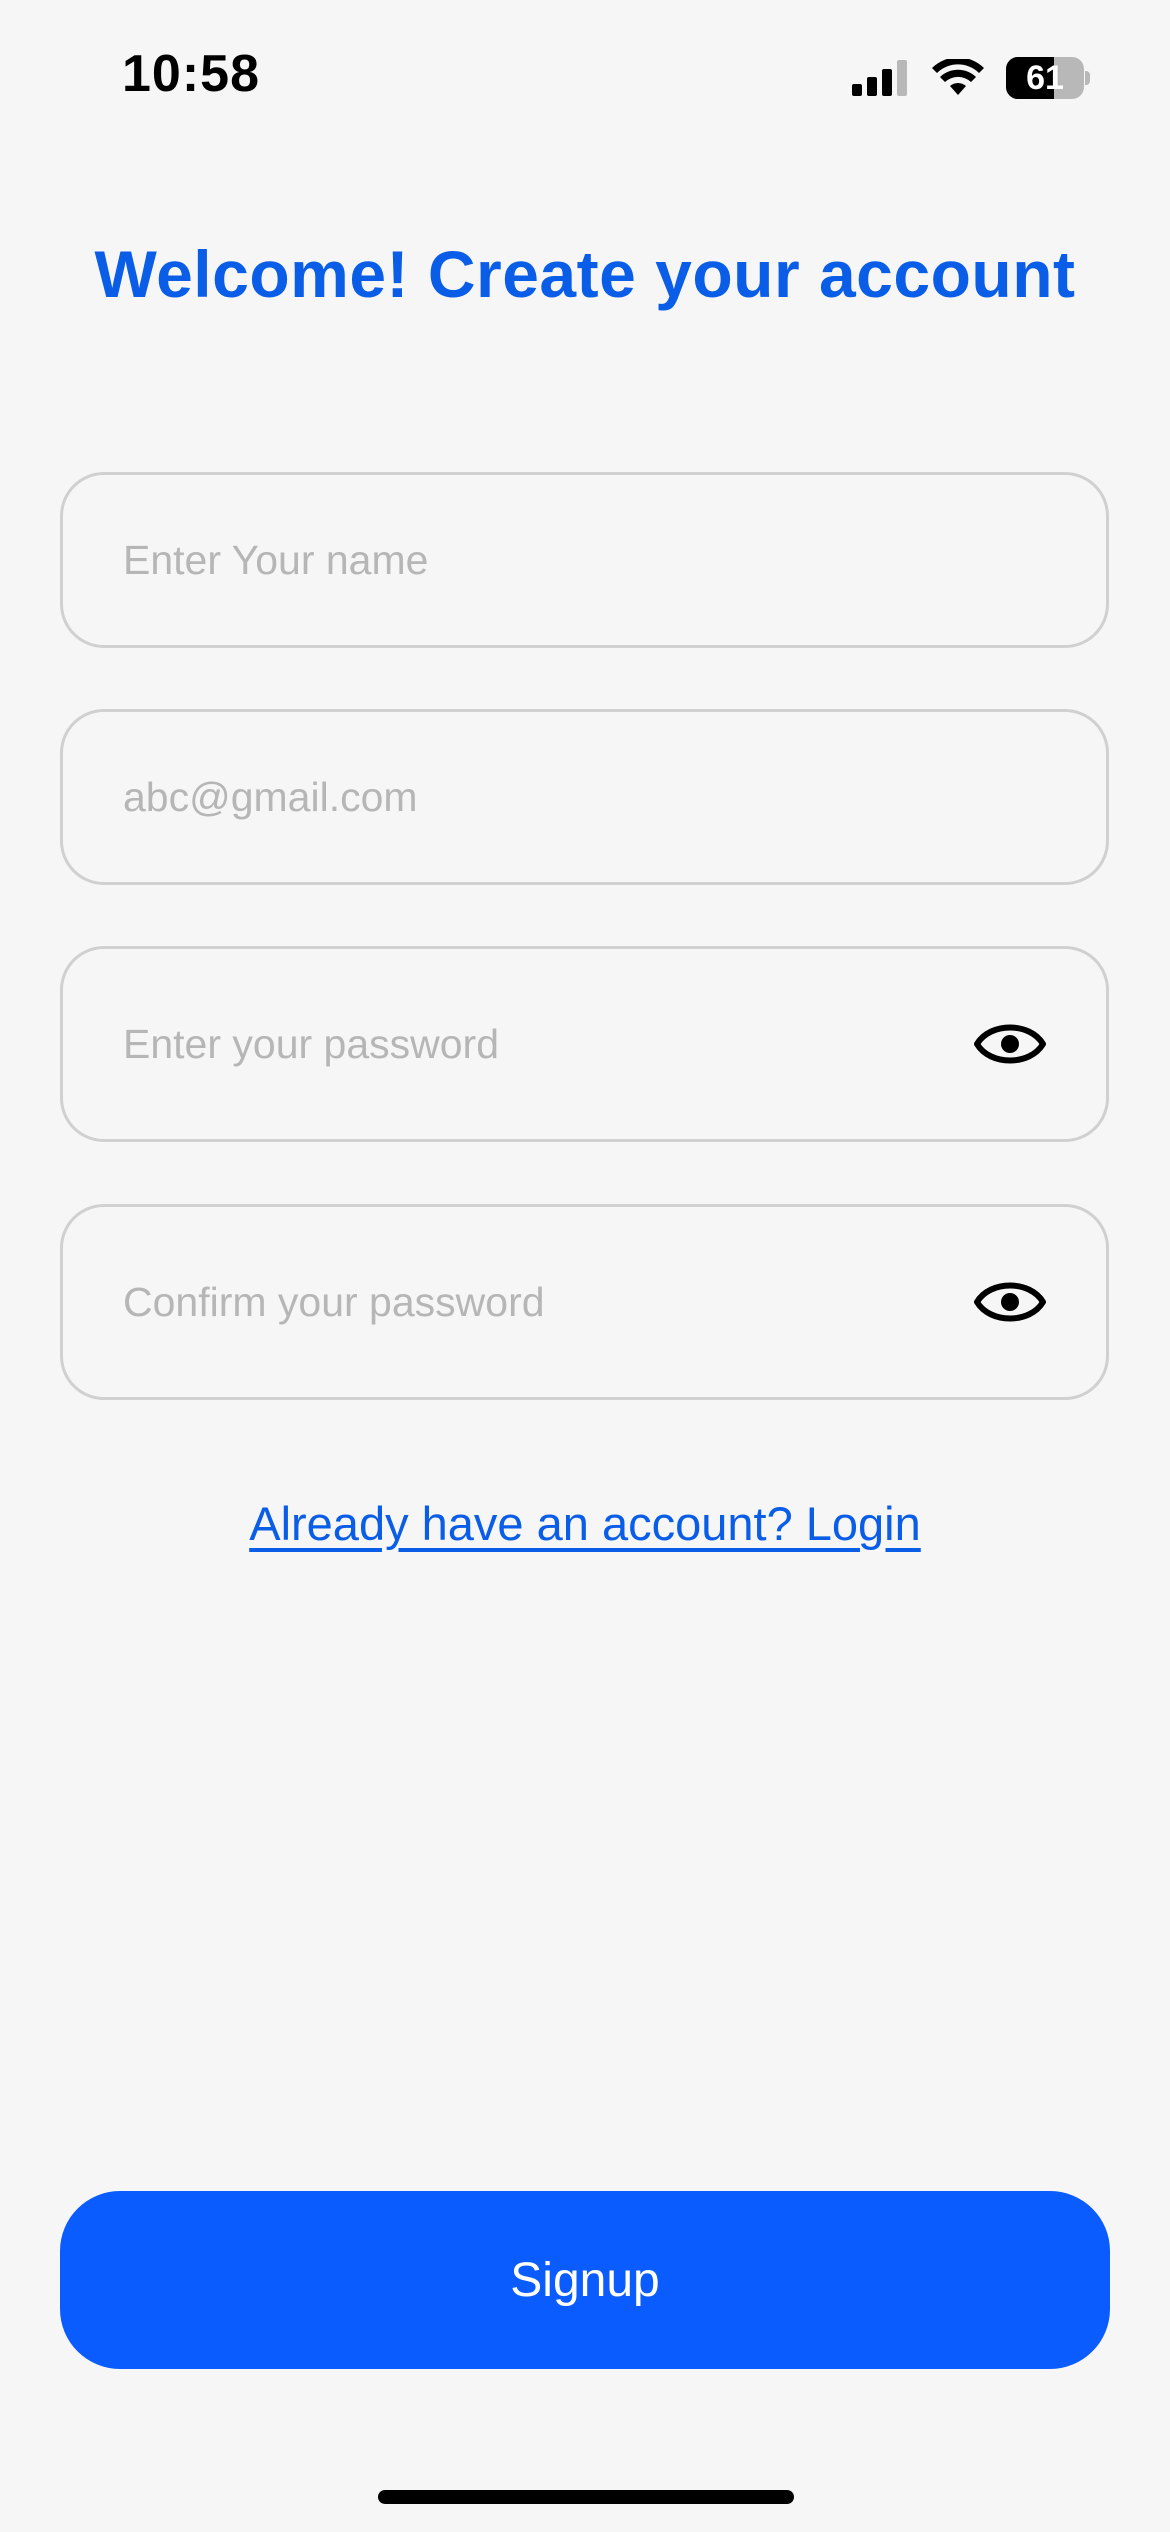  I want to click on signup-button: Signup, so click(585, 2280).